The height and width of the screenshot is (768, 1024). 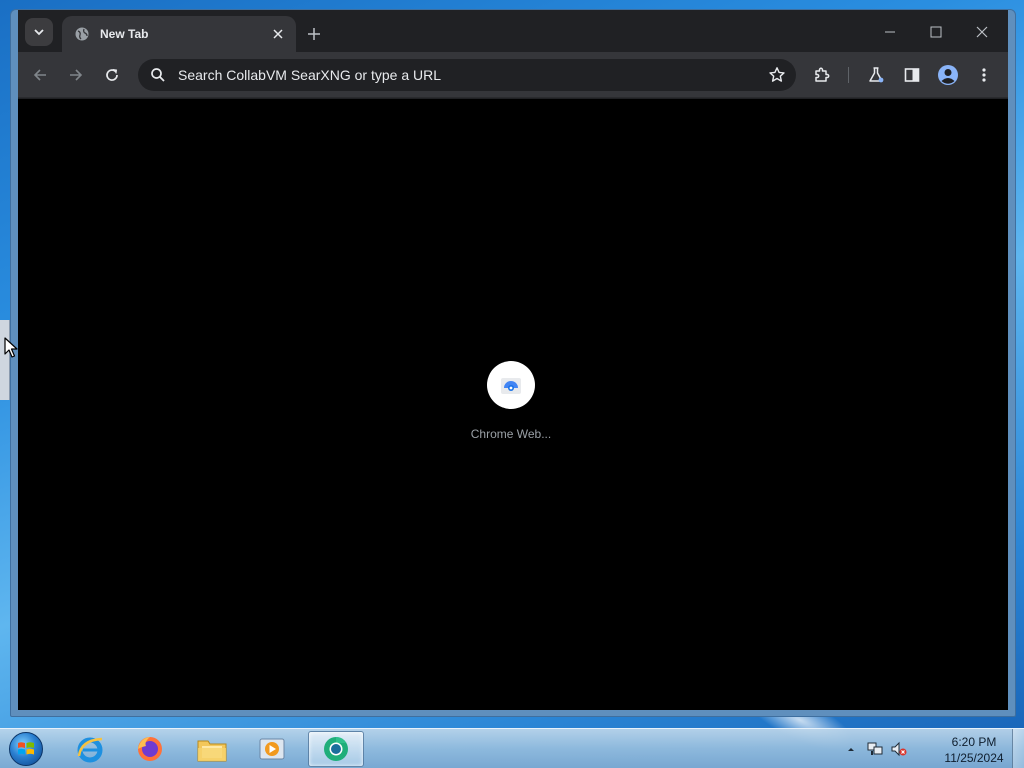 I want to click on profile-button, so click(x=948, y=75).